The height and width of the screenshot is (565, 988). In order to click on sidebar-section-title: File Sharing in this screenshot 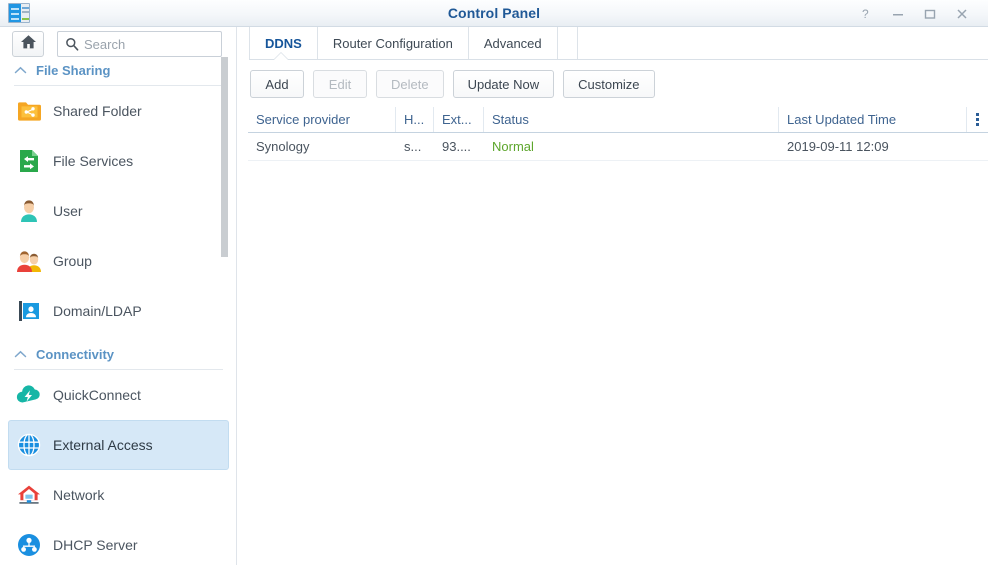, I will do `click(73, 70)`.